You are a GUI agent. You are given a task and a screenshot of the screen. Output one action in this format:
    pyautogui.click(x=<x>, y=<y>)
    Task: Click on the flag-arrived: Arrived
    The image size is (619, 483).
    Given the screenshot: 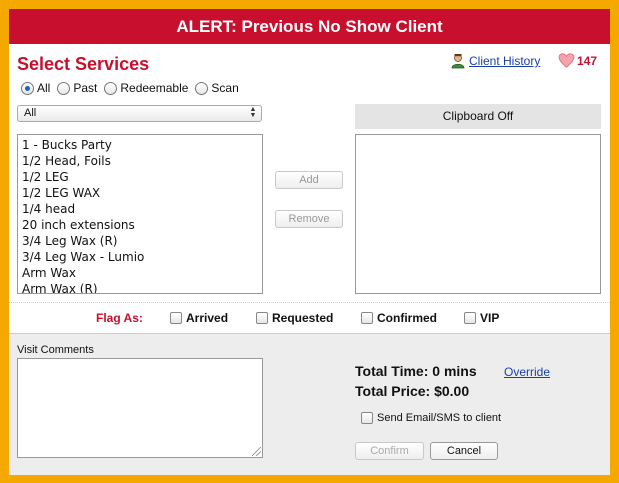 What is the action you would take?
    pyautogui.click(x=199, y=318)
    